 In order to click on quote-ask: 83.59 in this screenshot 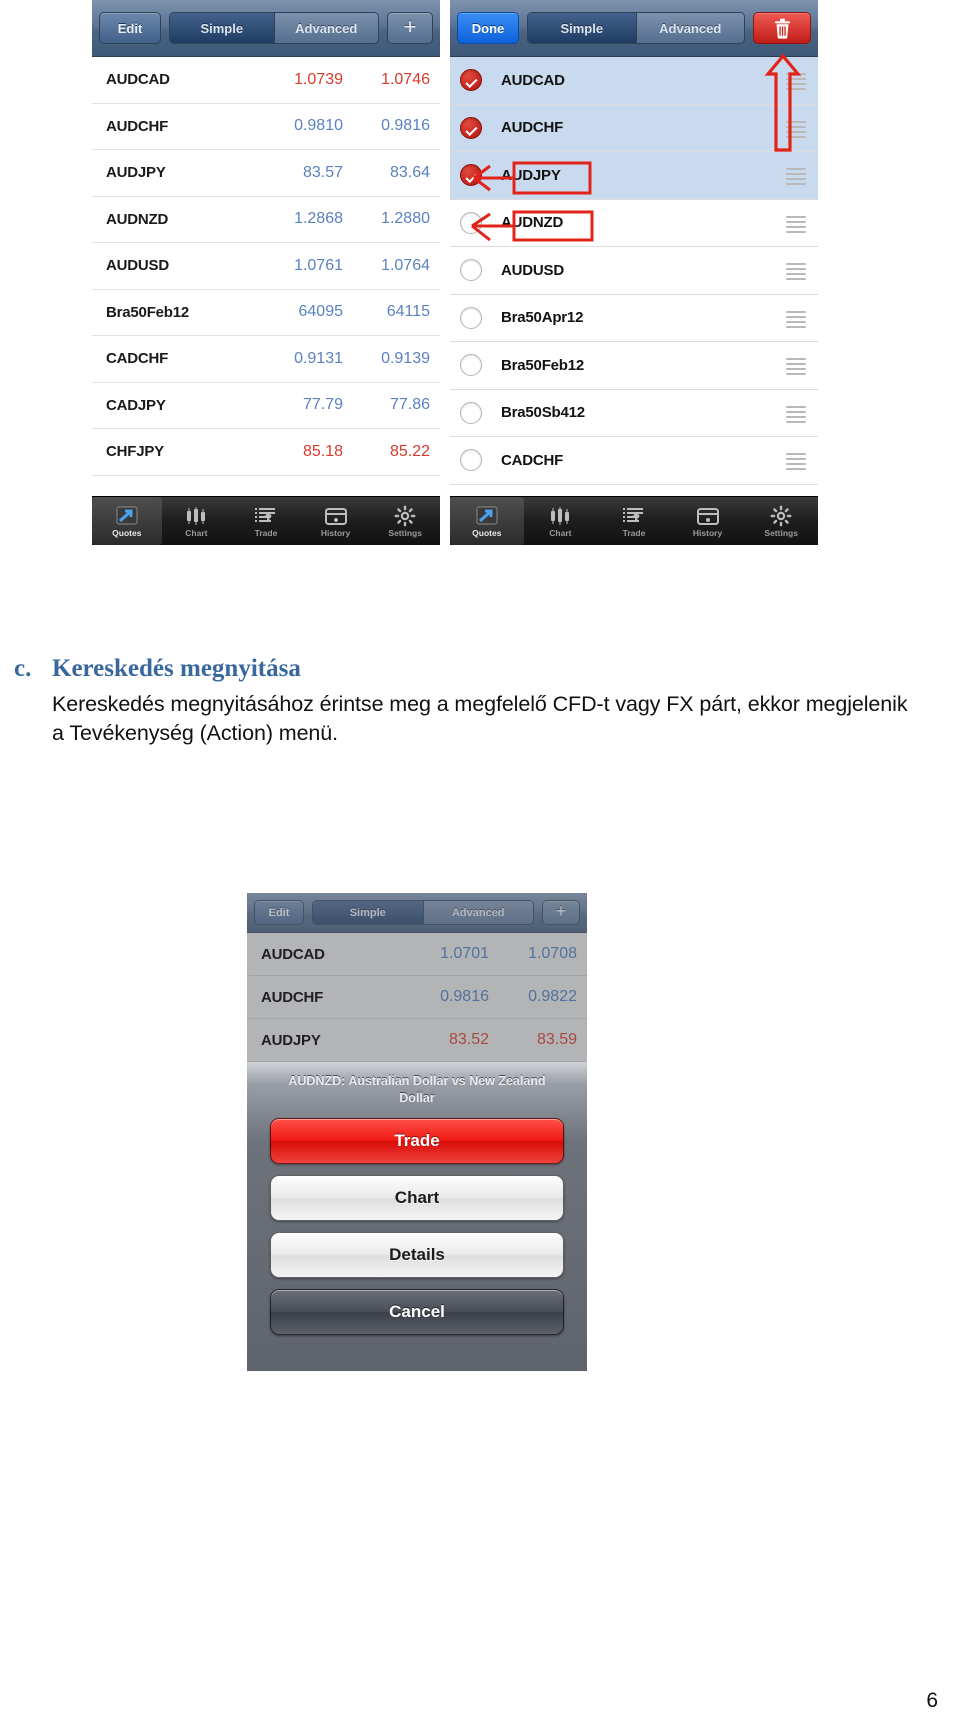, I will do `click(556, 1039)`.